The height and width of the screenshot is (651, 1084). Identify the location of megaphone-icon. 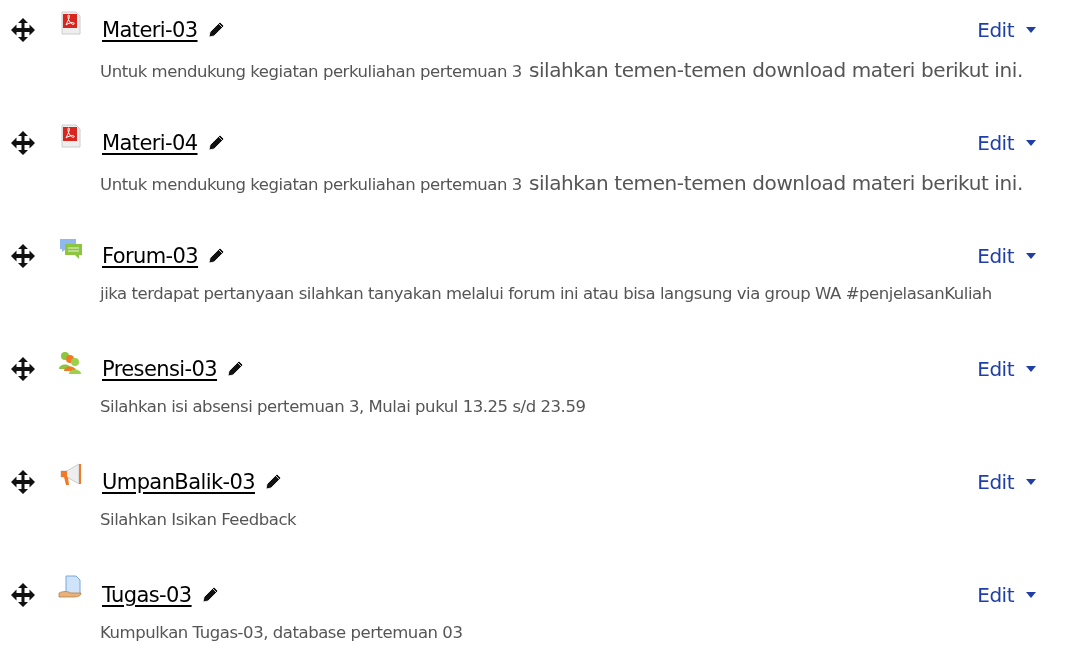
(71, 475).